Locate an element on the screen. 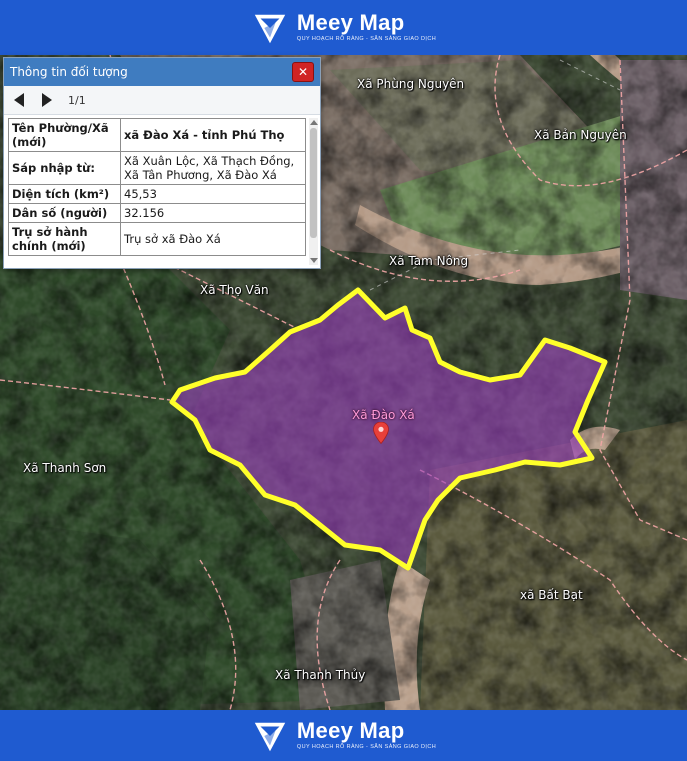  scroll-down-icon is located at coordinates (313, 260).